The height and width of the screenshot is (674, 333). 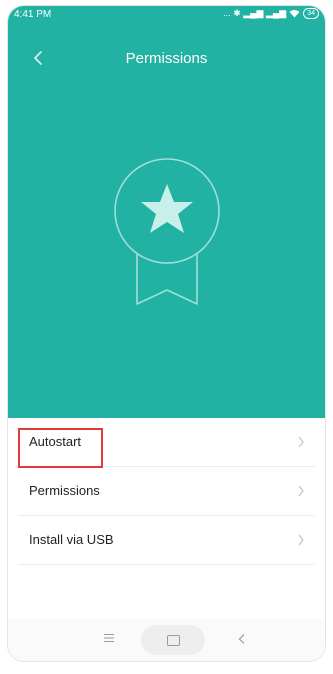 What do you see at coordinates (166, 58) in the screenshot?
I see `page-title: Permissions` at bounding box center [166, 58].